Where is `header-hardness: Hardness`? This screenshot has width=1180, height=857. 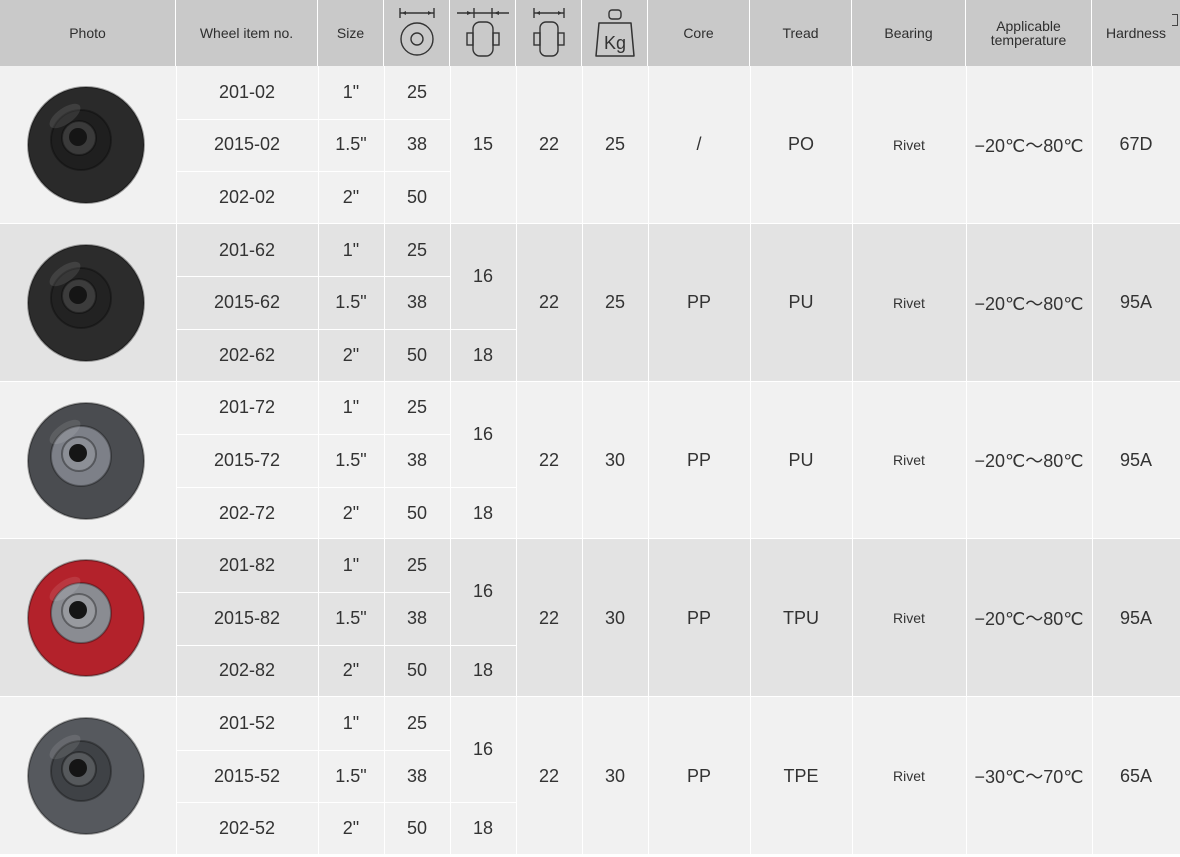 header-hardness: Hardness is located at coordinates (1136, 33).